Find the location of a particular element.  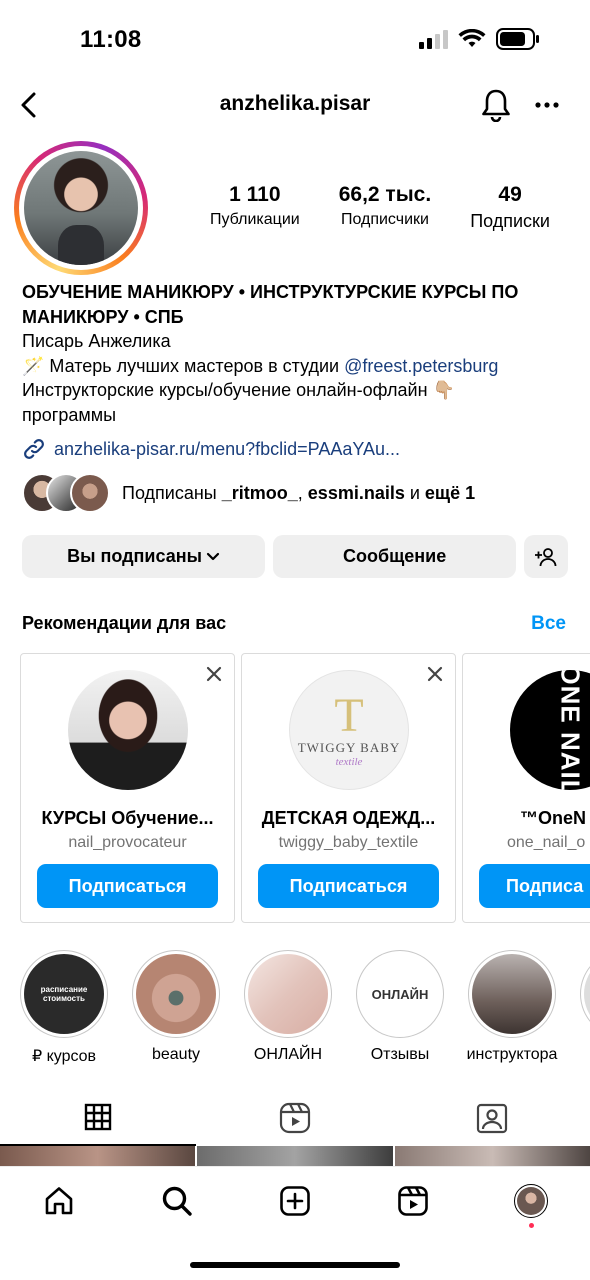

suggested-users-button is located at coordinates (546, 556).